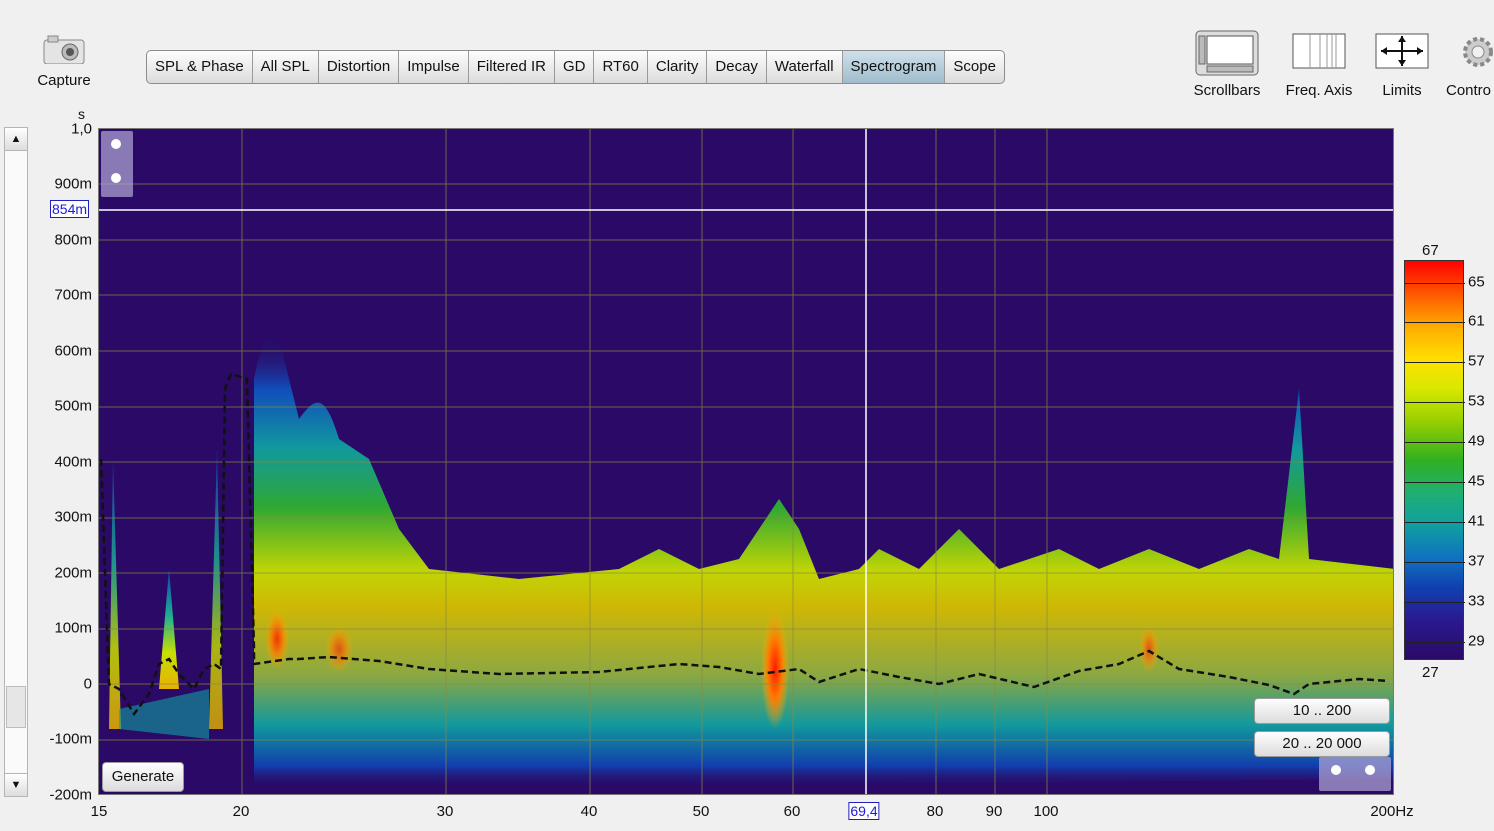 This screenshot has height=831, width=1494. Describe the element at coordinates (1476, 481) in the screenshot. I see `scale-tick: 45` at that location.